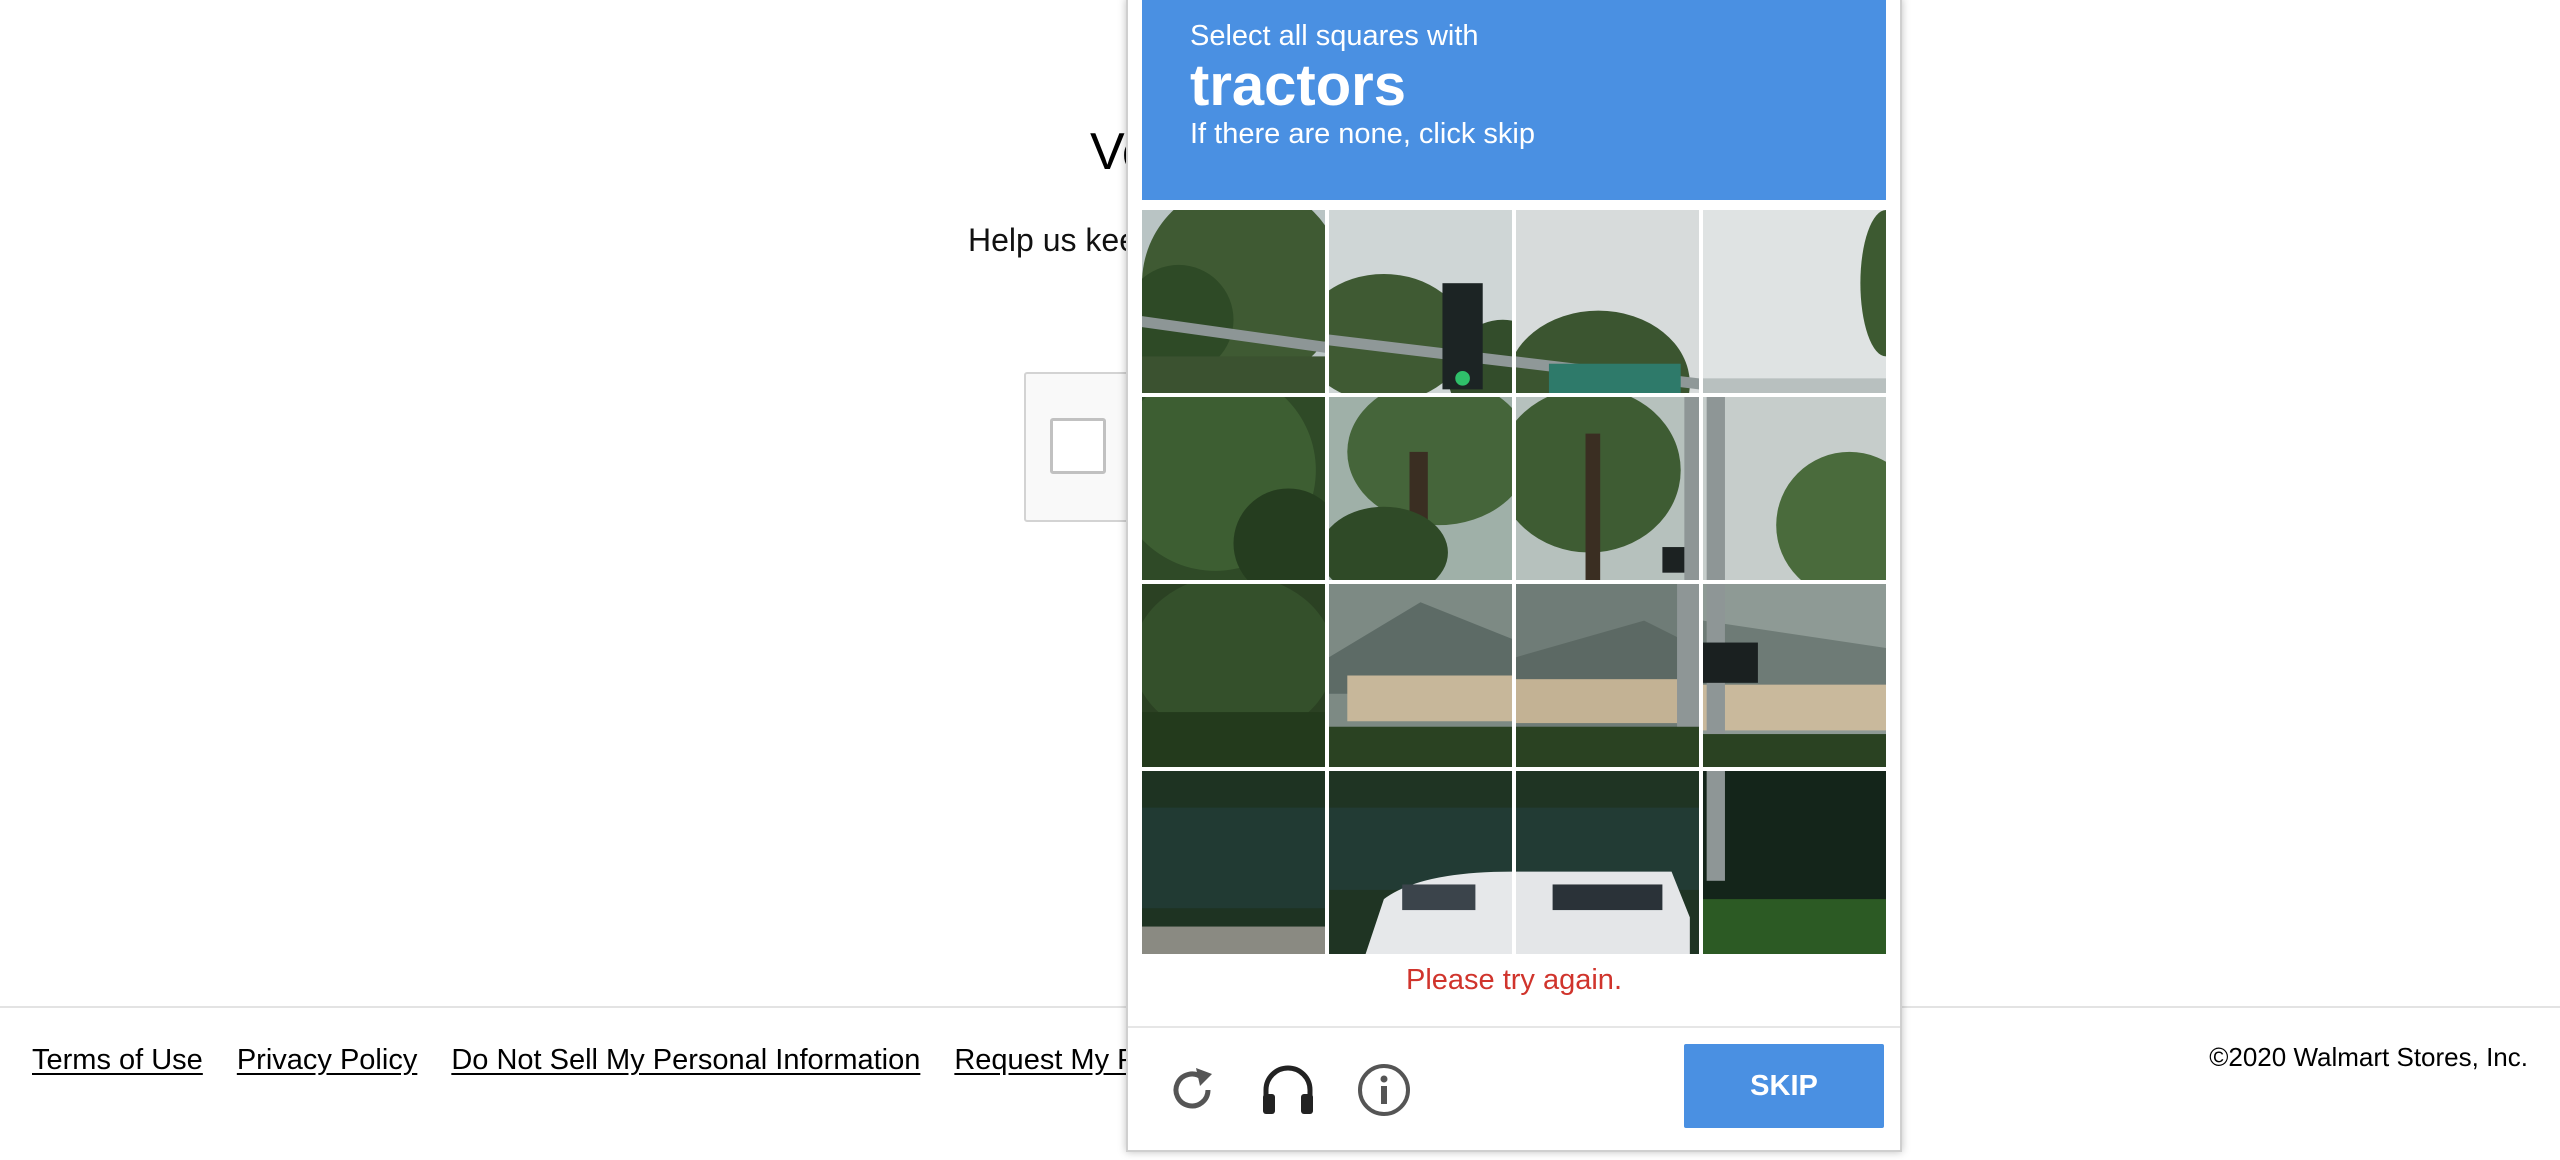 This screenshot has width=2560, height=1160. What do you see at coordinates (1362, 134) in the screenshot?
I see `challenge-hint: If there are none, click skip` at bounding box center [1362, 134].